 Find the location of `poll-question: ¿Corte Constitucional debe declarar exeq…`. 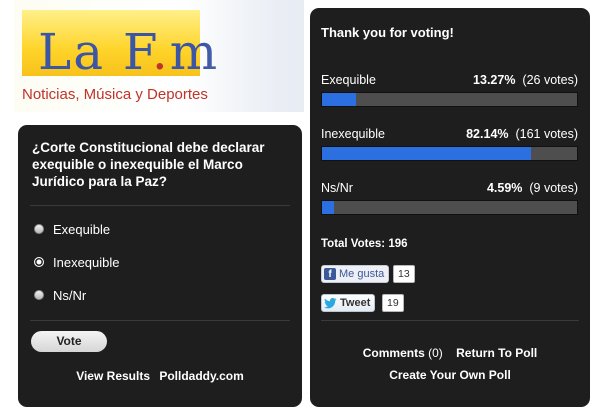

poll-question: ¿Corte Constitucional debe declarar exeq… is located at coordinates (148, 164).